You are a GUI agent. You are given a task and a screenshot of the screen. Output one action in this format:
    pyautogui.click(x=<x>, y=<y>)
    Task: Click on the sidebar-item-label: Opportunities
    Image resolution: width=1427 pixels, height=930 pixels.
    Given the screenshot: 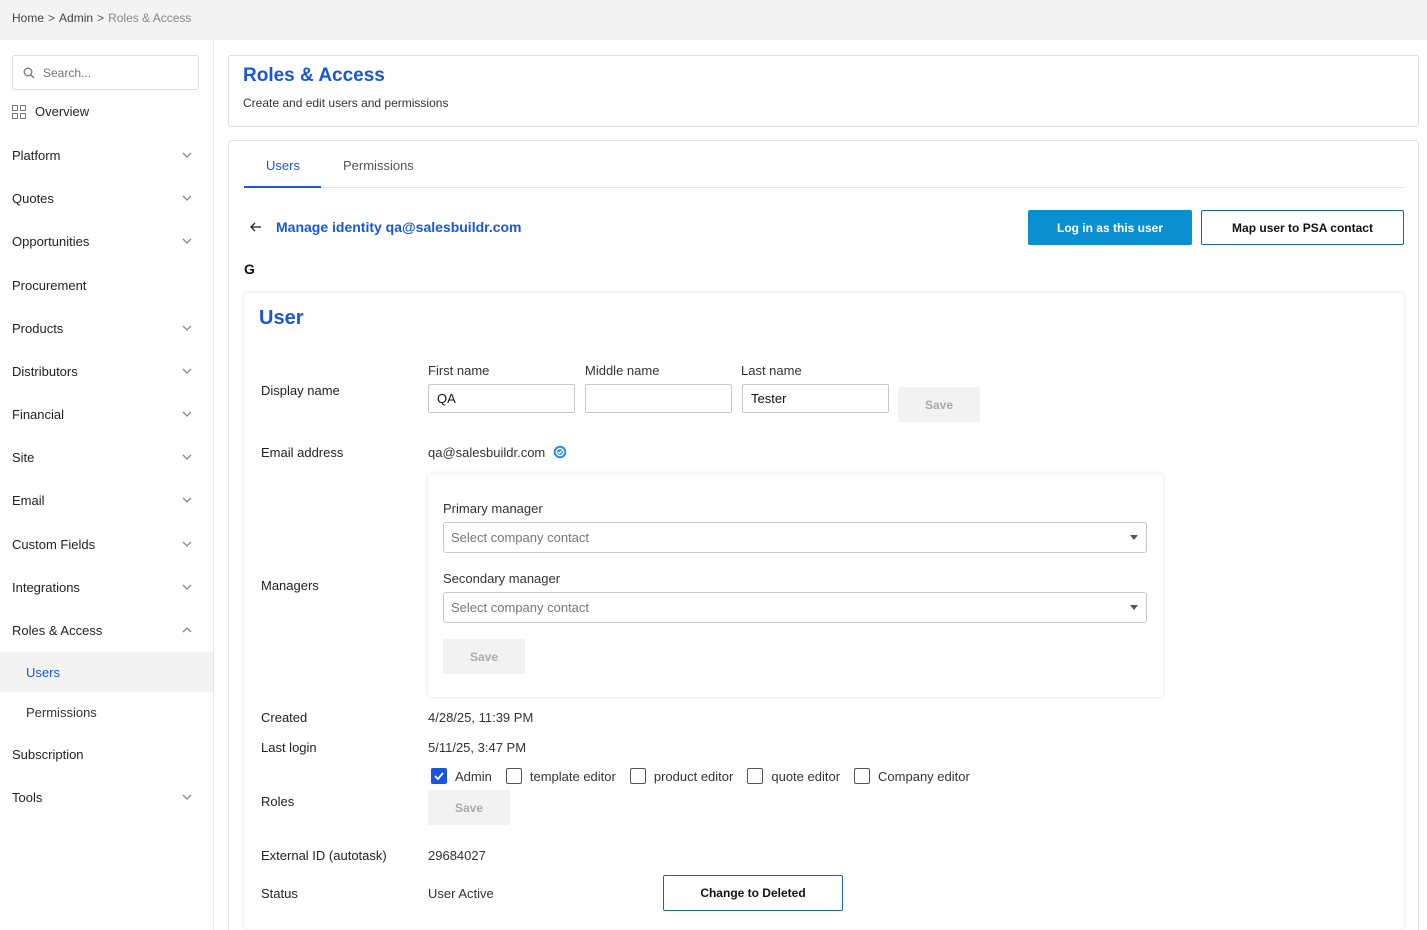 What is the action you would take?
    pyautogui.click(x=51, y=241)
    